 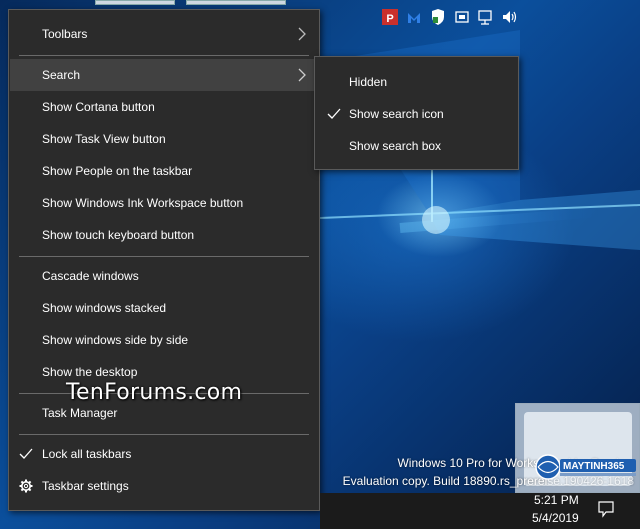 I want to click on submenu-item-show-search-icon: Show search icon, so click(x=416, y=113).